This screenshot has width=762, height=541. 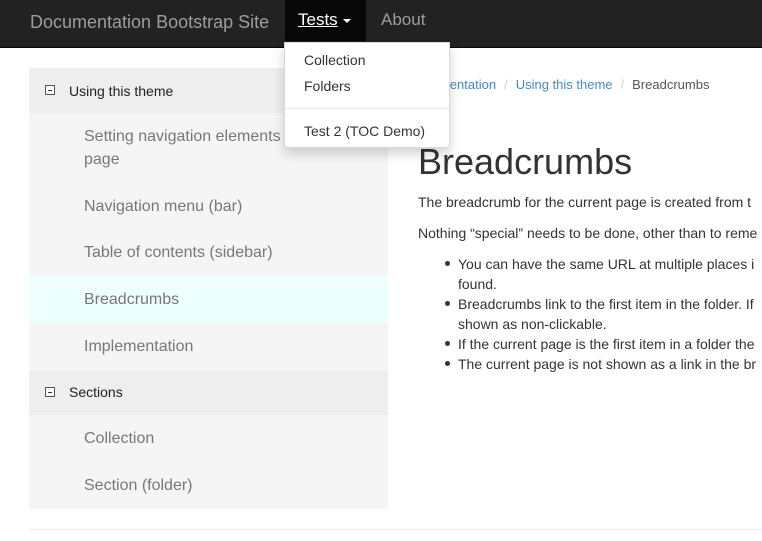 What do you see at coordinates (208, 485) in the screenshot?
I see `sidebar-item-section-folder: Section (folder)` at bounding box center [208, 485].